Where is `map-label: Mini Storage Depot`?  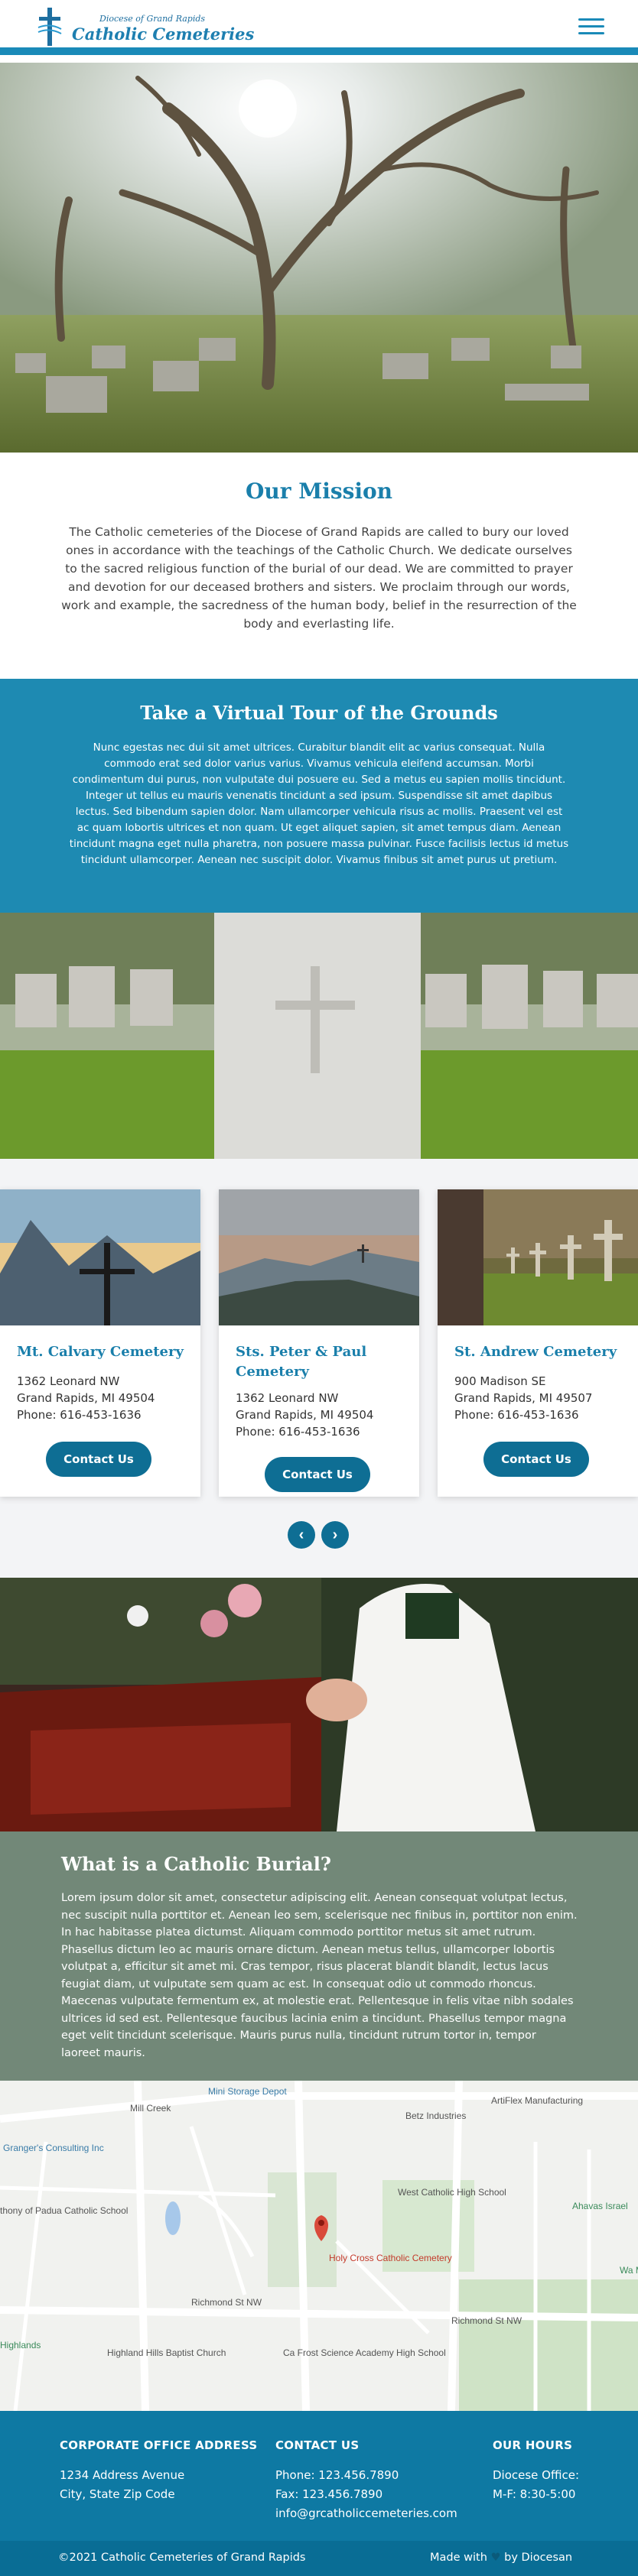 map-label: Mini Storage Depot is located at coordinates (247, 2091).